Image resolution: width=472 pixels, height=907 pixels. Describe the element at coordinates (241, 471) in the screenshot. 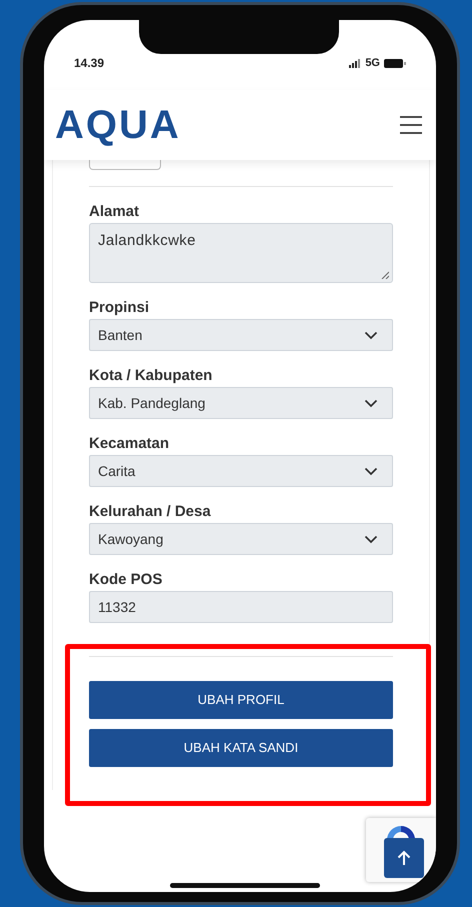

I see `select-field: Carita` at that location.